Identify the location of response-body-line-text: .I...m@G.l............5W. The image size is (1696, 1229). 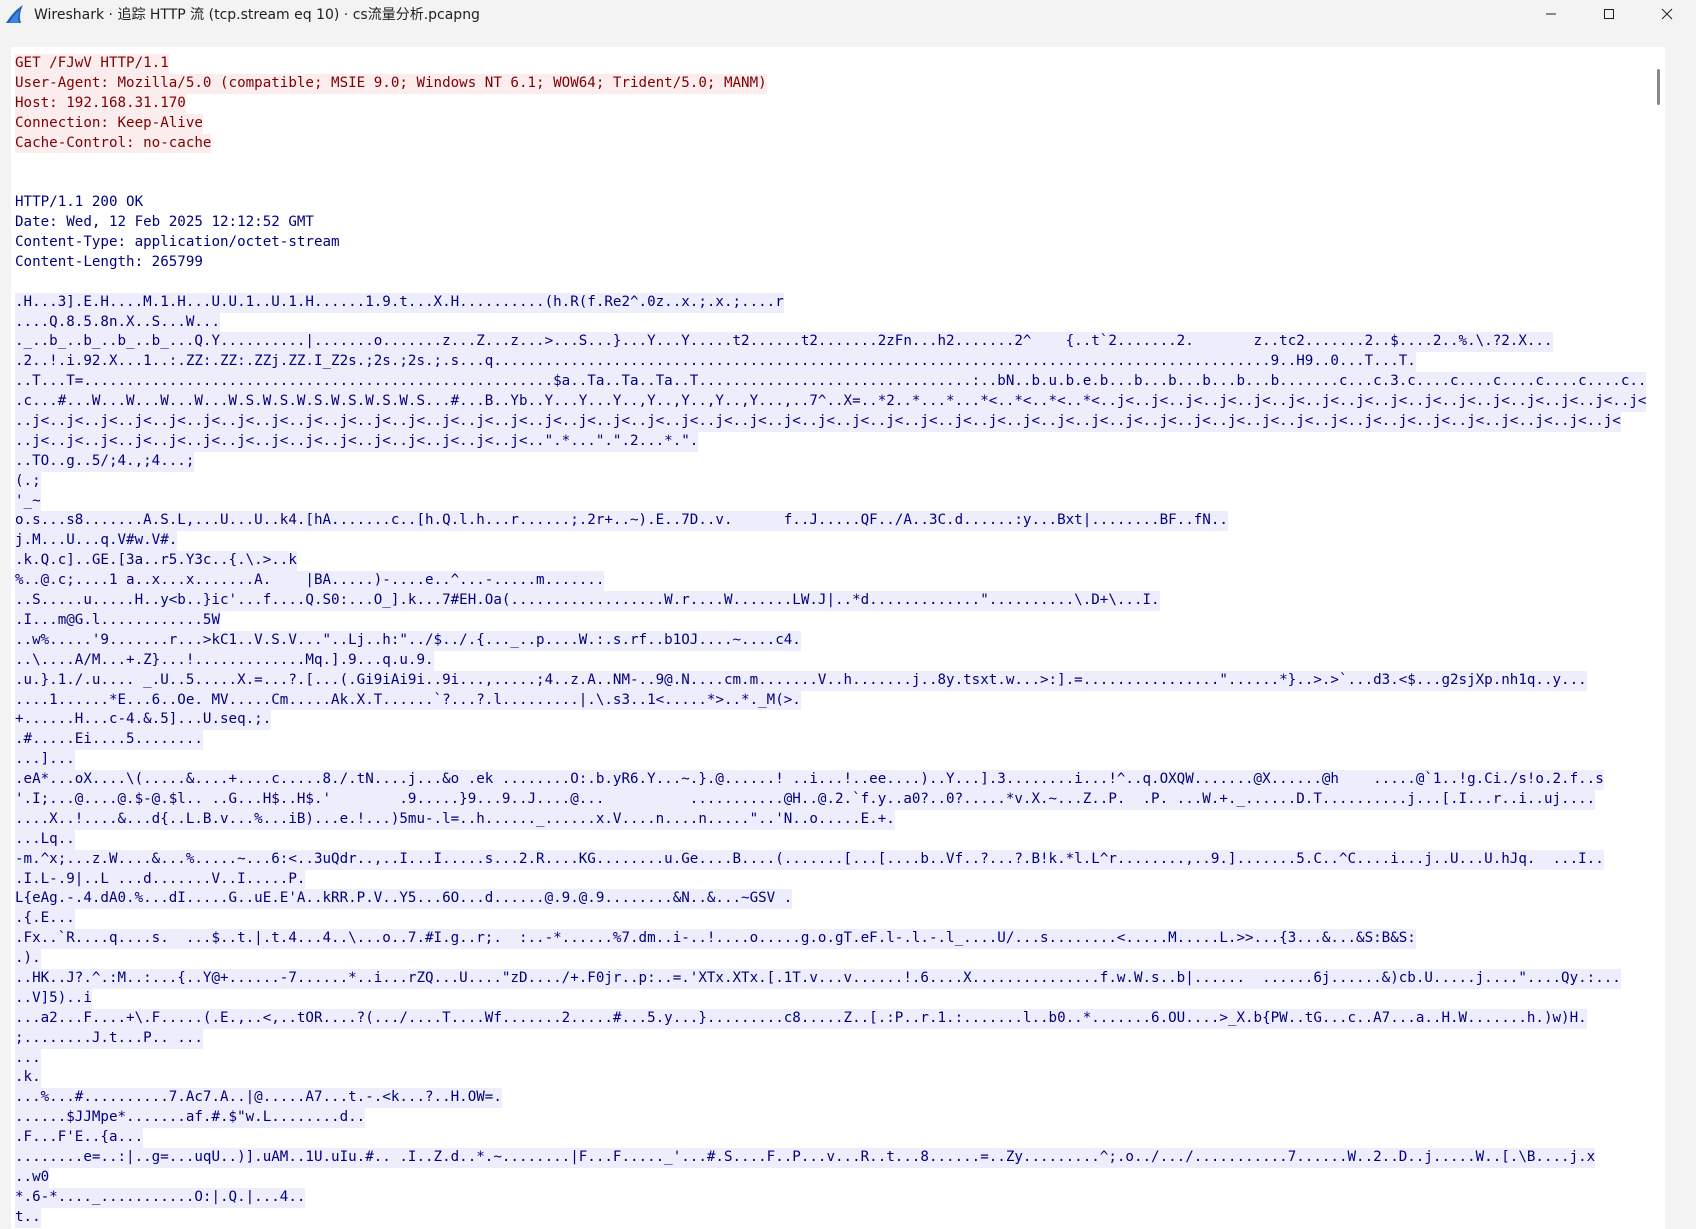
(117, 620).